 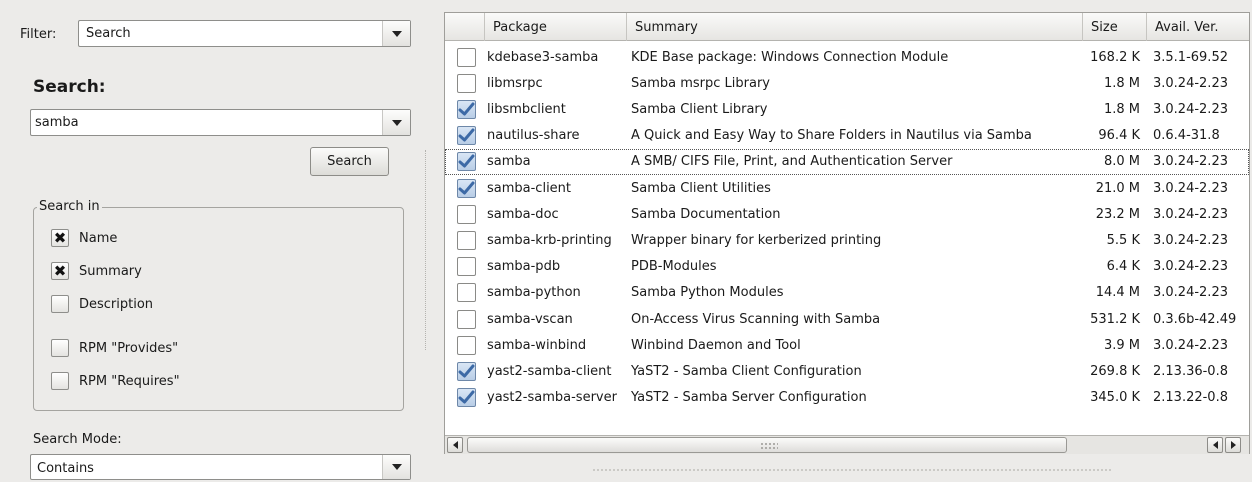 What do you see at coordinates (855, 27) in the screenshot?
I see `header-summary: Summary` at bounding box center [855, 27].